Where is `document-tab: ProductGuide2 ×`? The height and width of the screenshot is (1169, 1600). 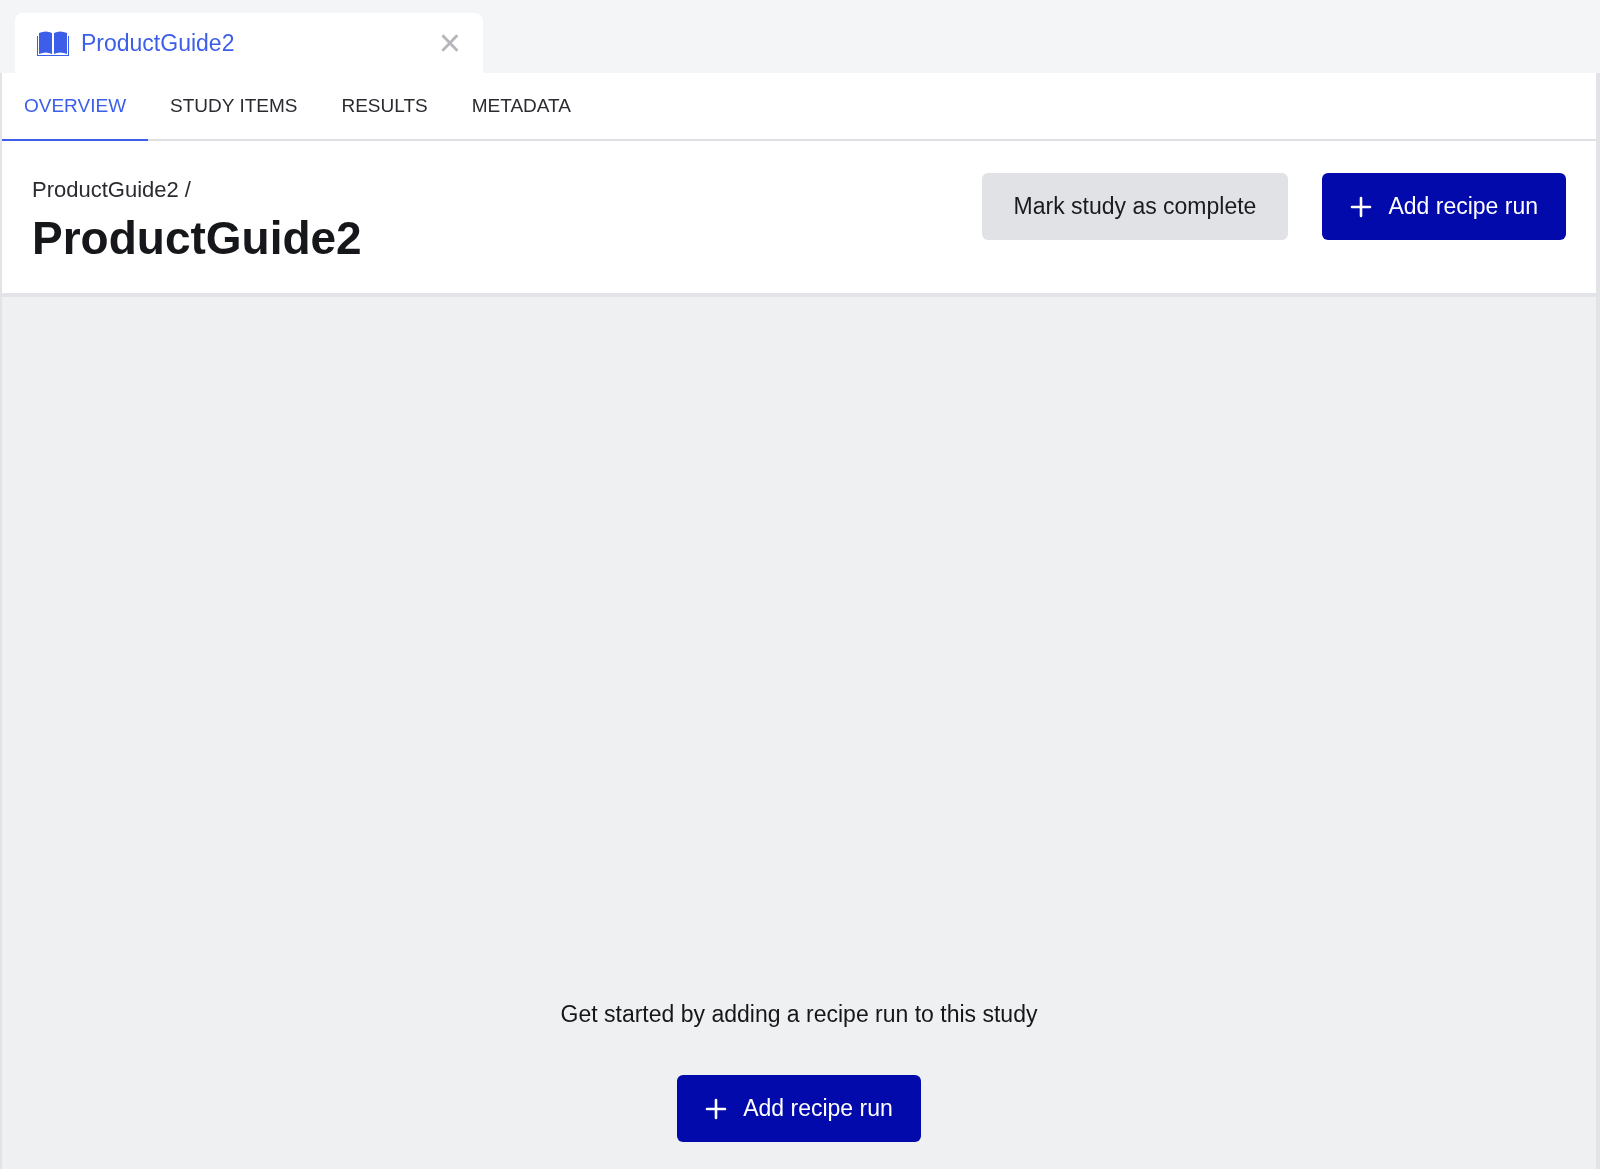
document-tab: ProductGuide2 × is located at coordinates (249, 43).